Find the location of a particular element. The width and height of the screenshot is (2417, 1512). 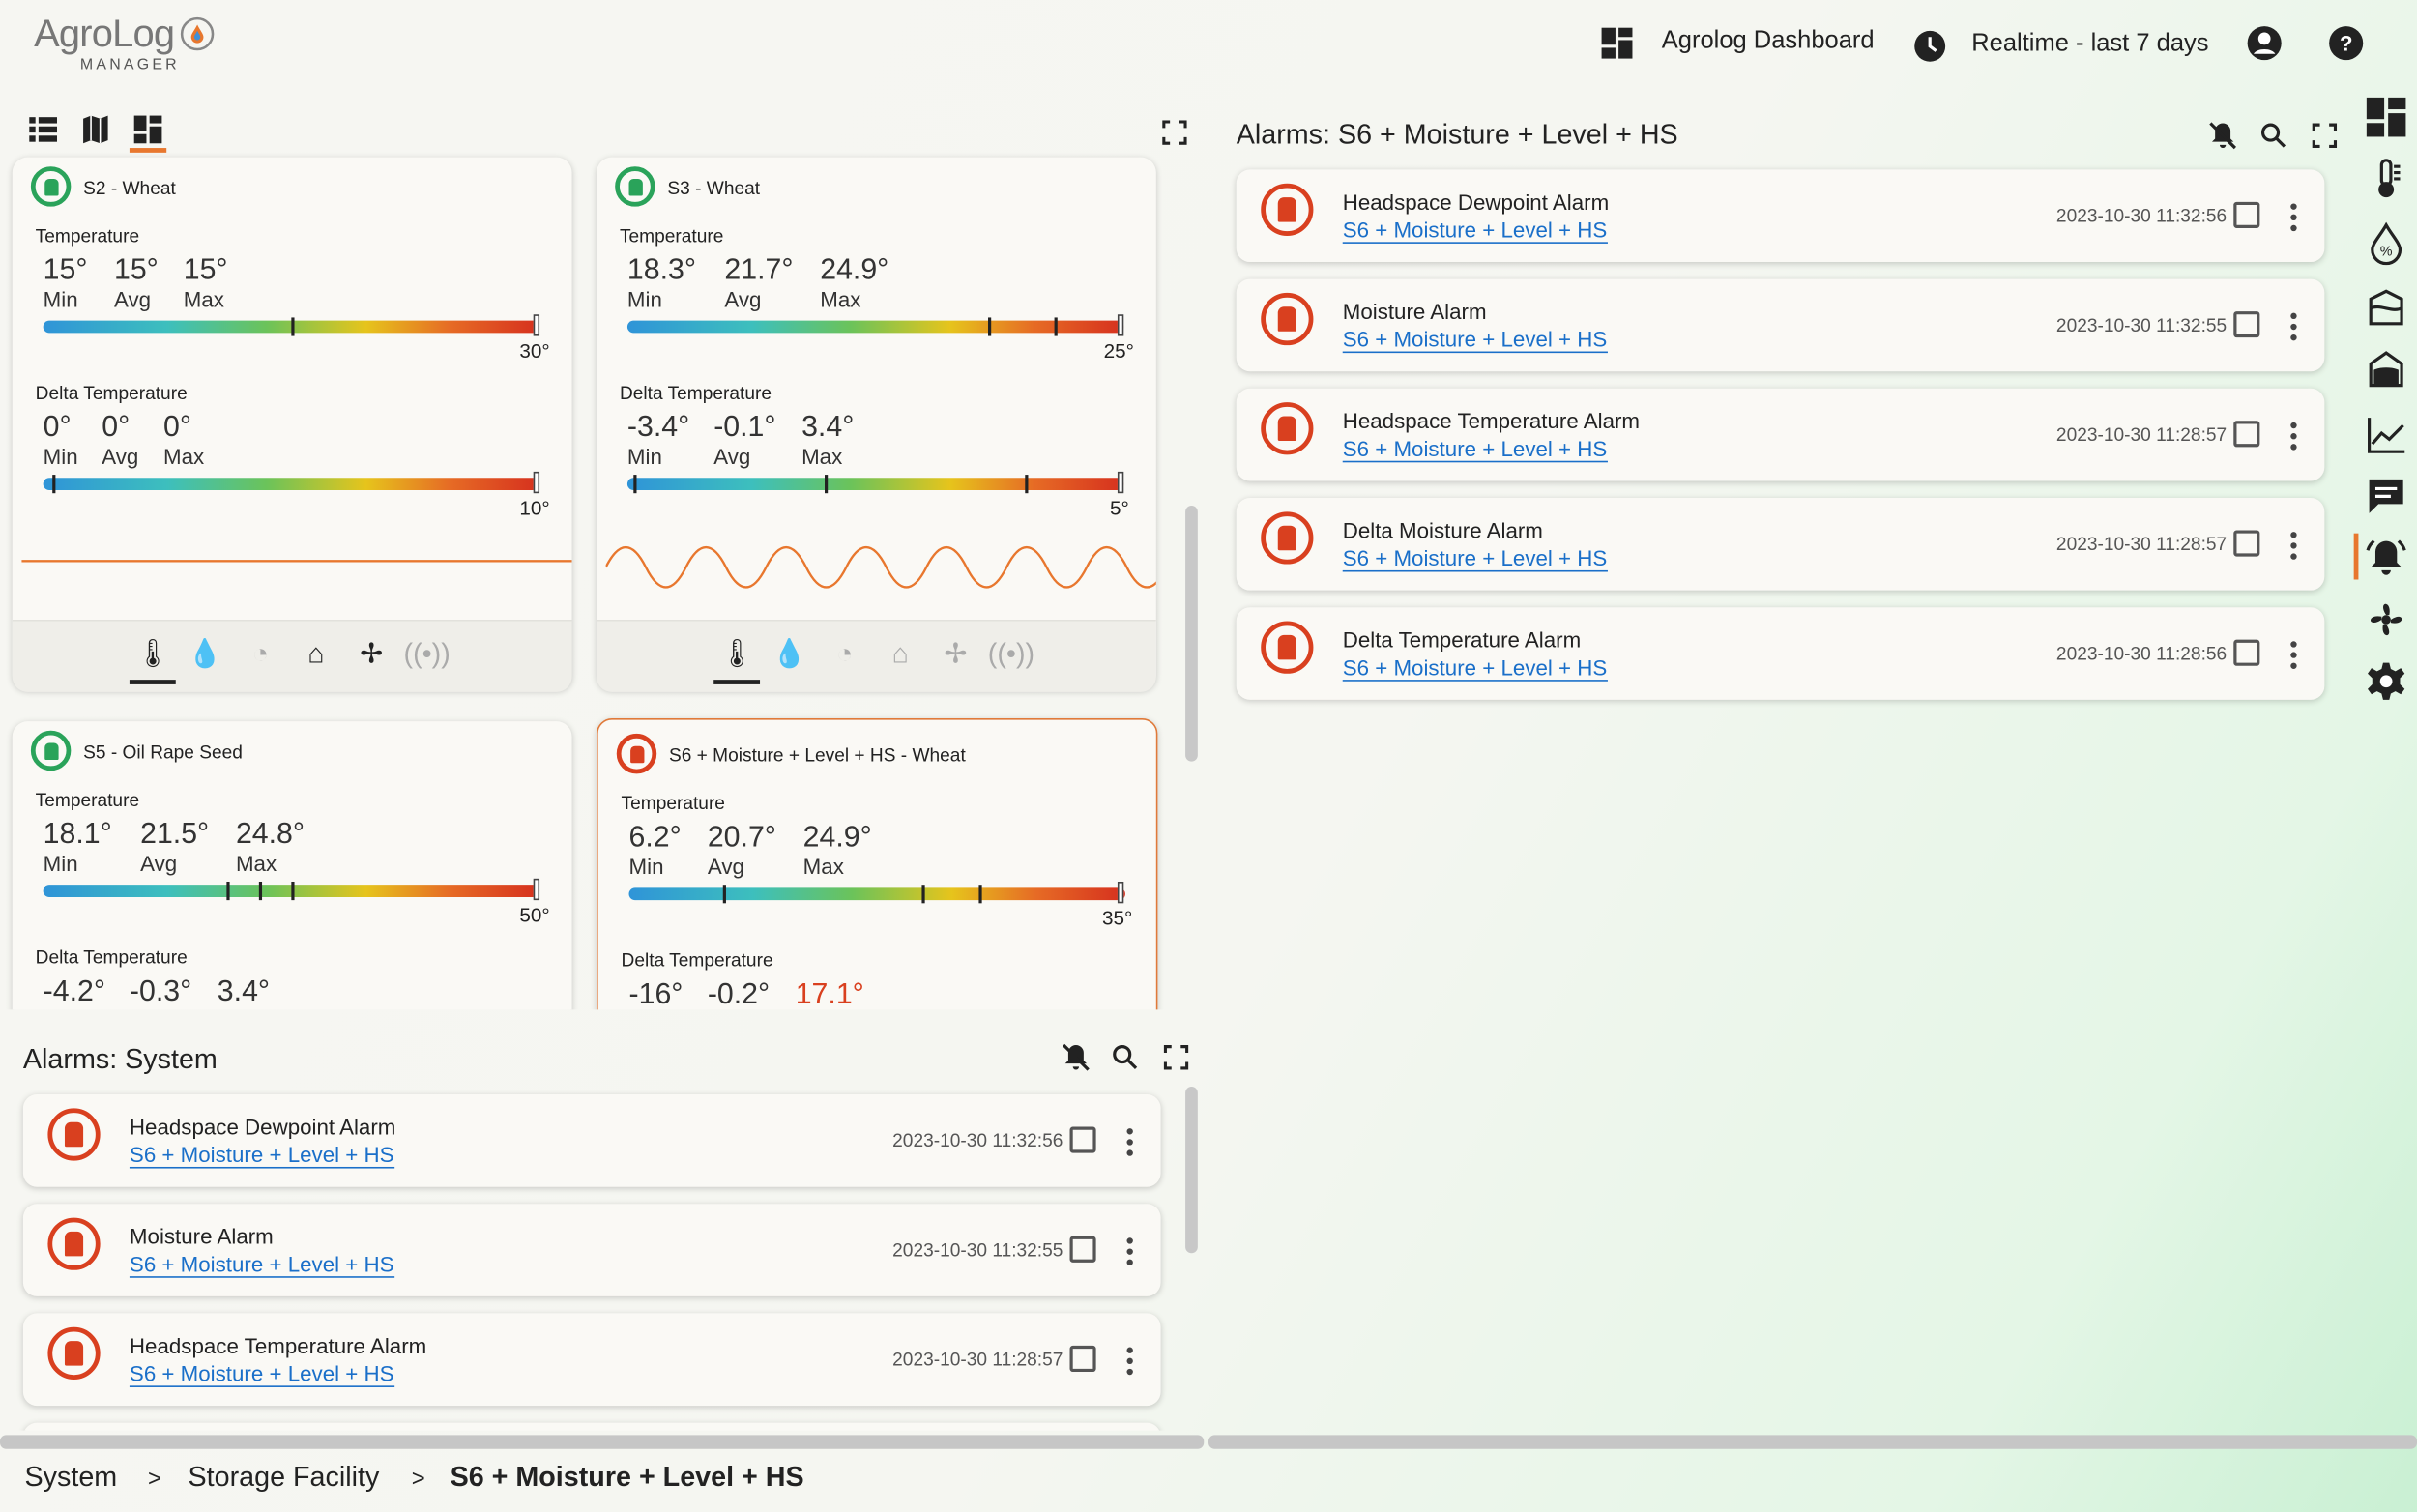

delta-avg-value: -0.1° is located at coordinates (744, 428).